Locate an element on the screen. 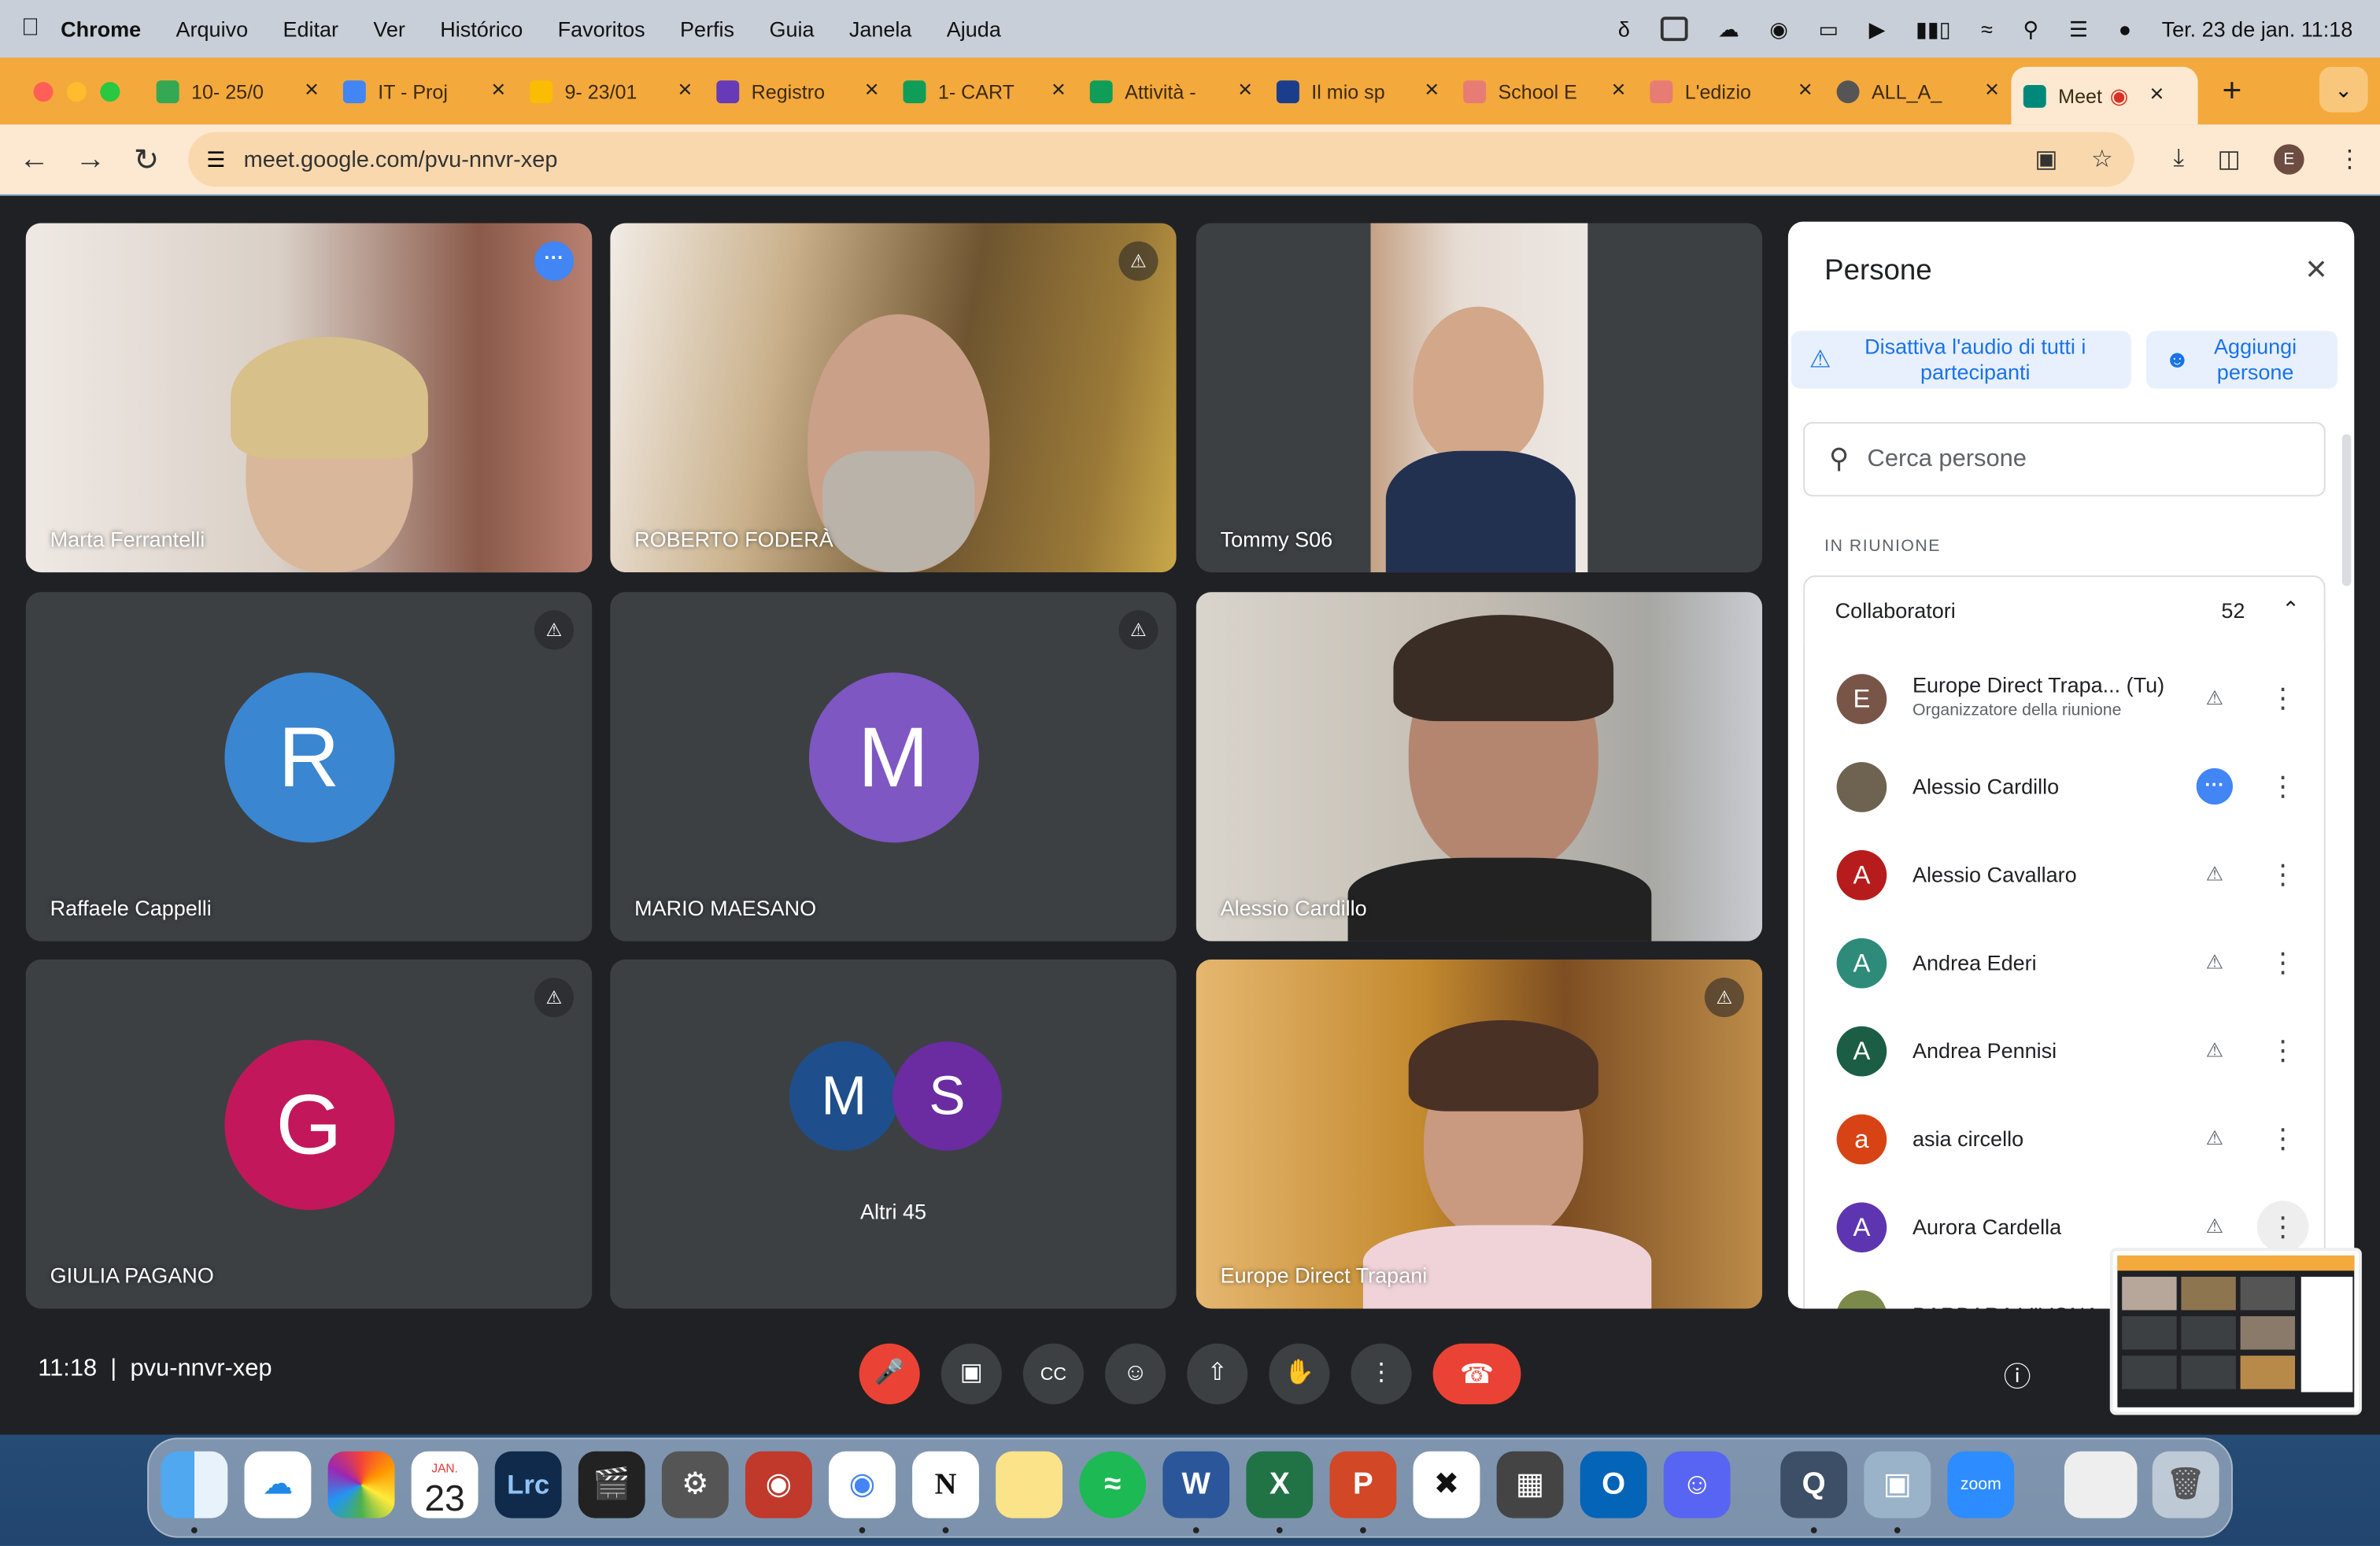 This screenshot has height=1546, width=2380. lightroom-icon: Lrc is located at coordinates (528, 1484).